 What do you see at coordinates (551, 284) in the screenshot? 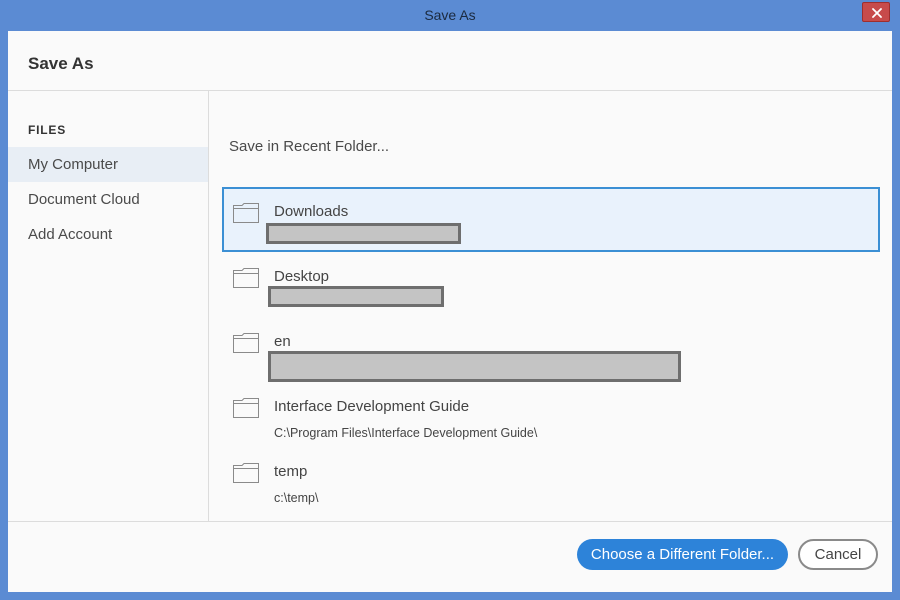
I see `folder-item-desktop: Desktop` at bounding box center [551, 284].